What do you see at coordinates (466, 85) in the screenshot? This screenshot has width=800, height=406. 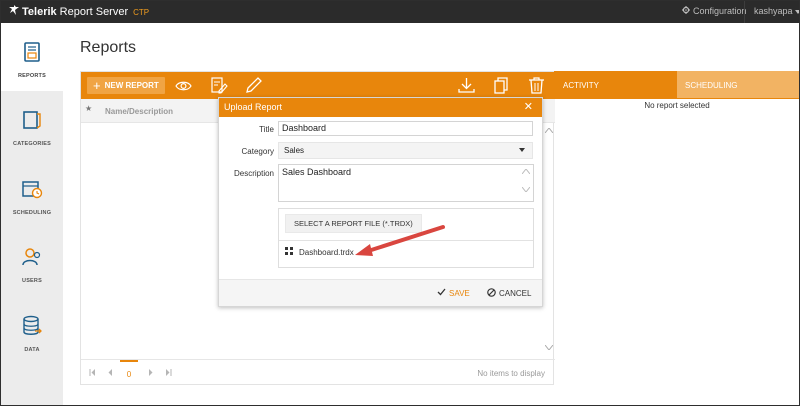 I see `download-icon` at bounding box center [466, 85].